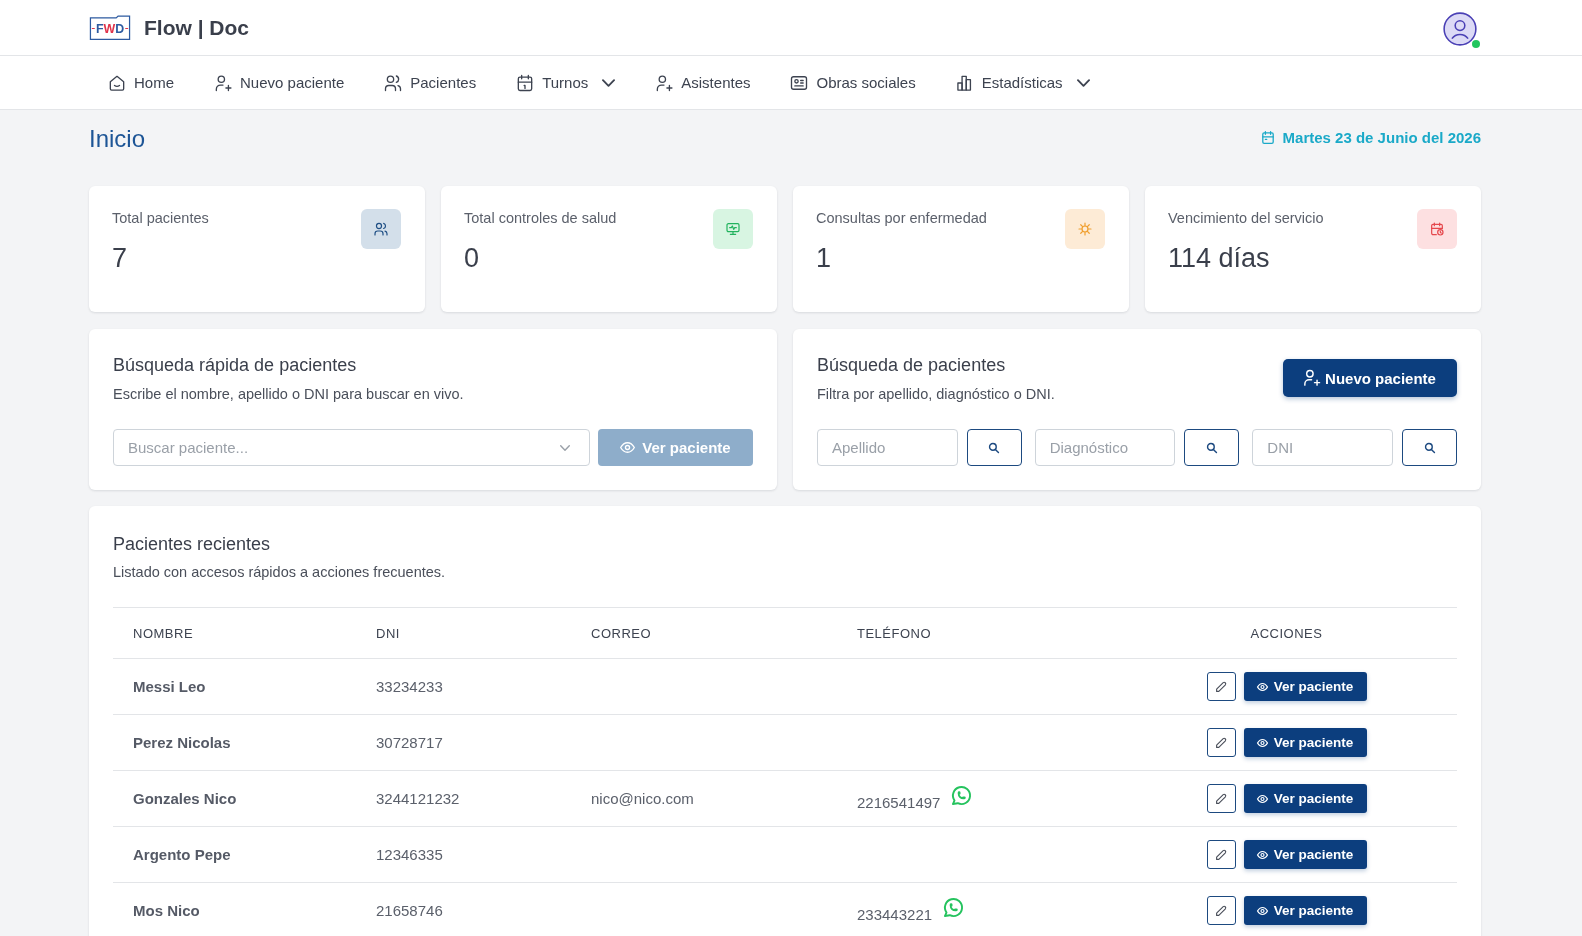  What do you see at coordinates (182, 742) in the screenshot?
I see `patient-name: Perez Nicolas` at bounding box center [182, 742].